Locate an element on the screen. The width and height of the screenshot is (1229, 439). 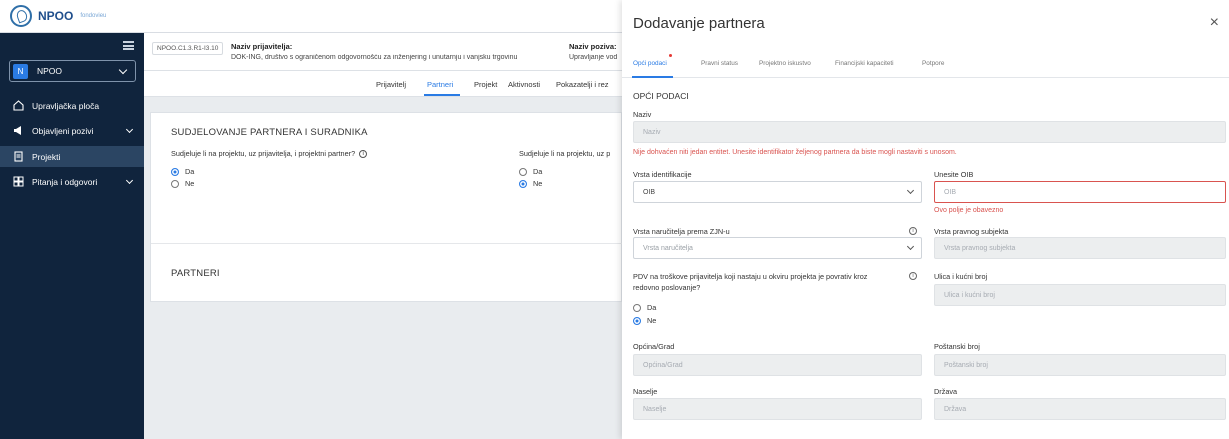
vat-question-line2: redovno poslovanje? is located at coordinates (667, 287).